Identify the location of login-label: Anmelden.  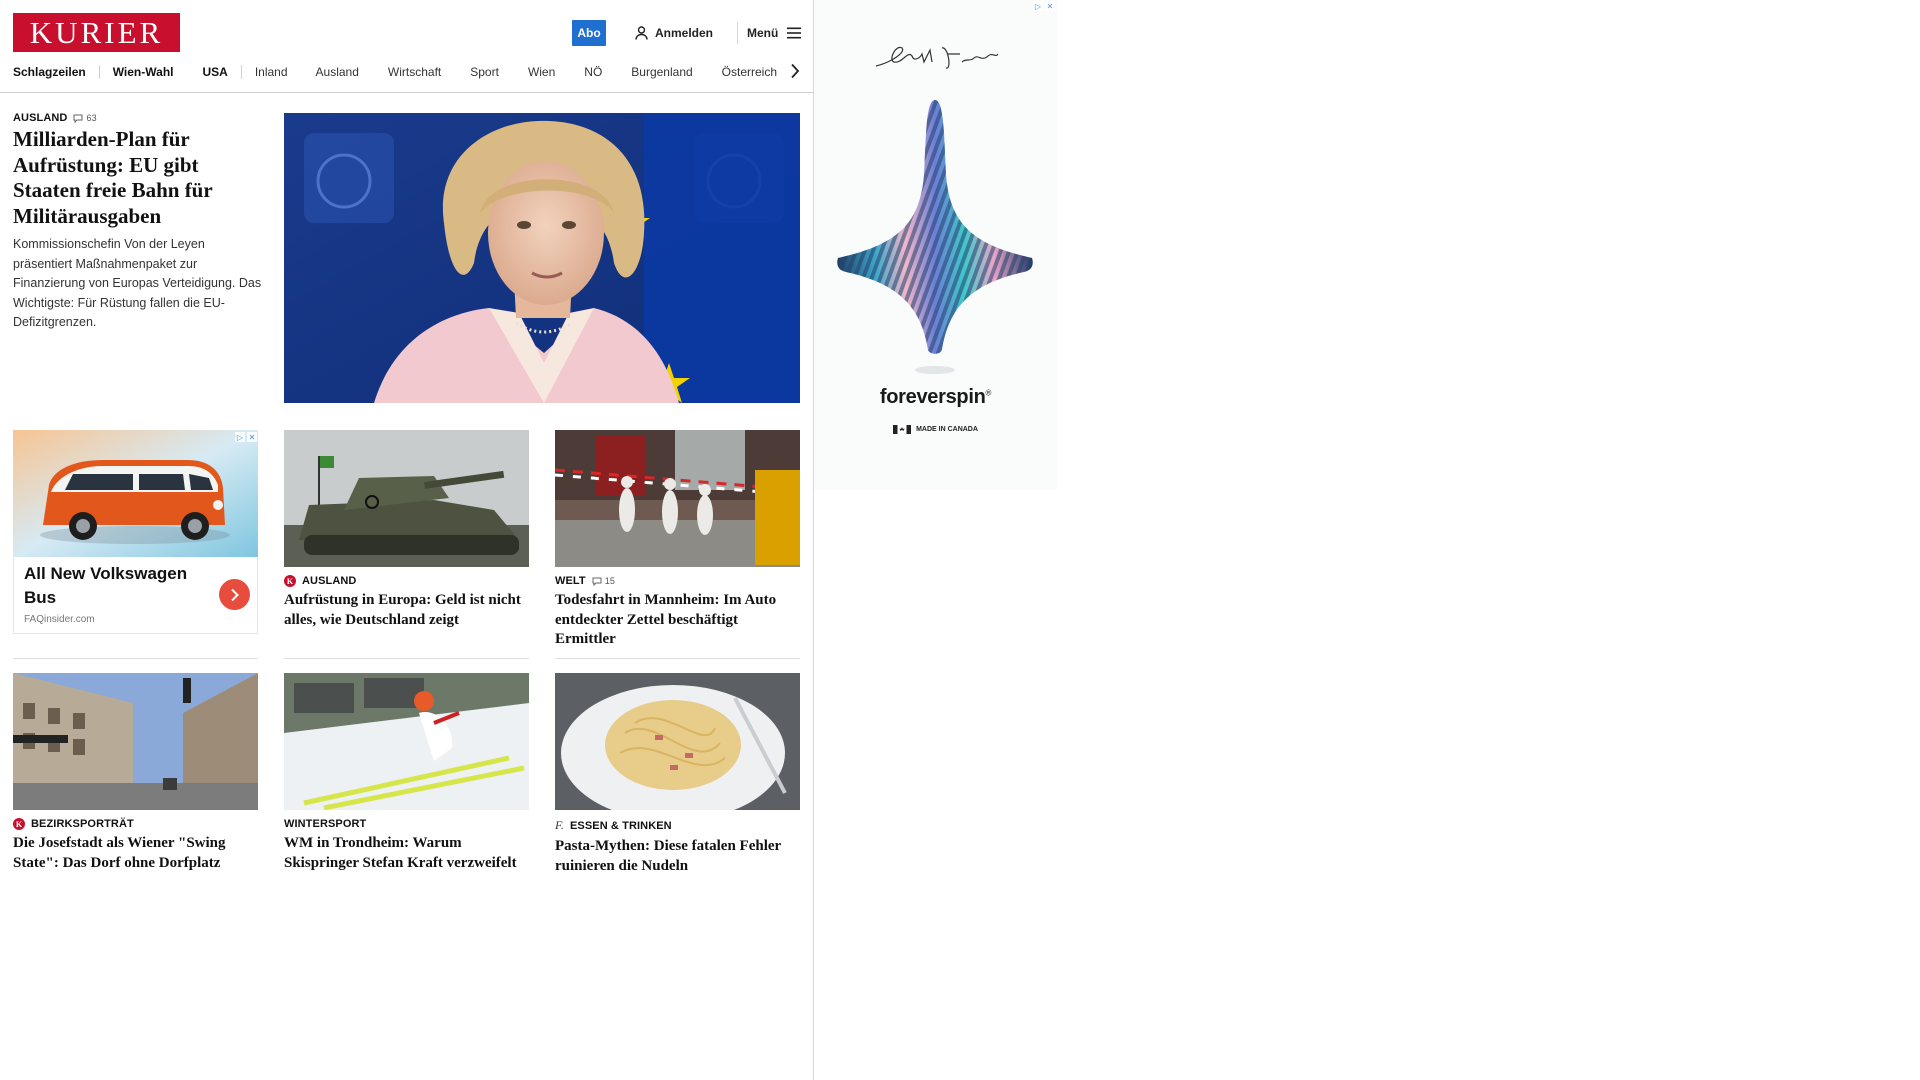
(684, 33).